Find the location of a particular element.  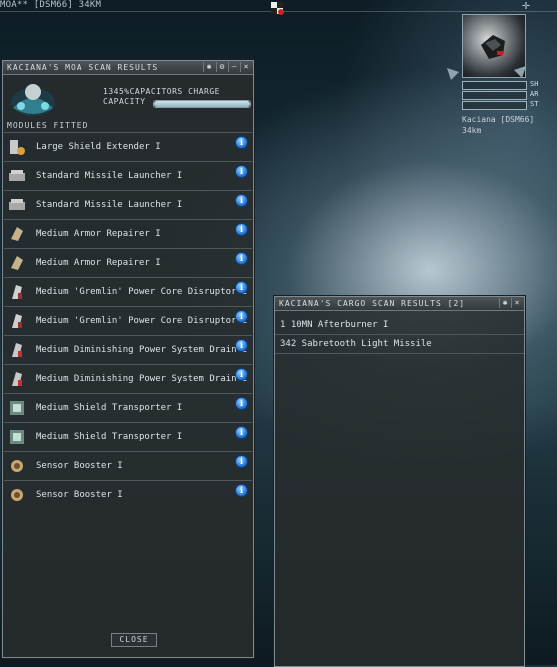

module-row: Large Shield Extender I i is located at coordinates (128, 146).